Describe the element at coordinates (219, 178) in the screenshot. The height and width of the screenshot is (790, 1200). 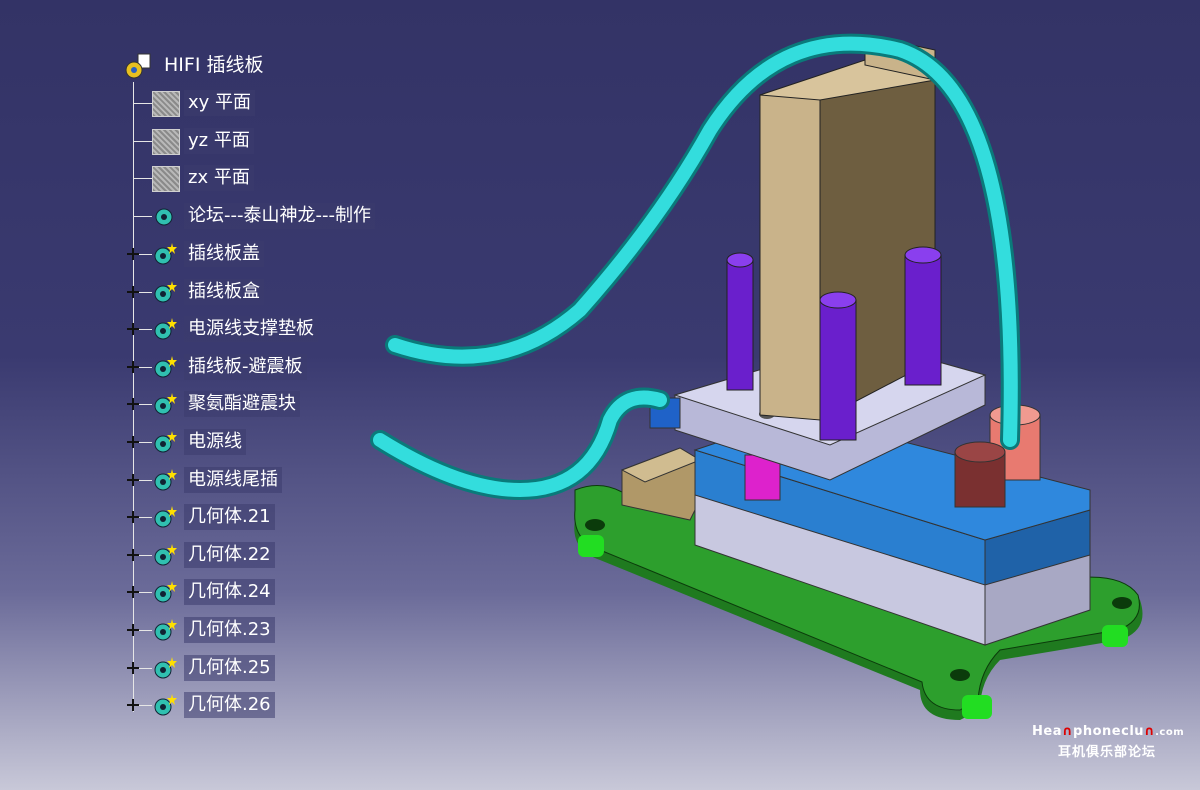
I see `tree-item-label: zx 平面` at that location.